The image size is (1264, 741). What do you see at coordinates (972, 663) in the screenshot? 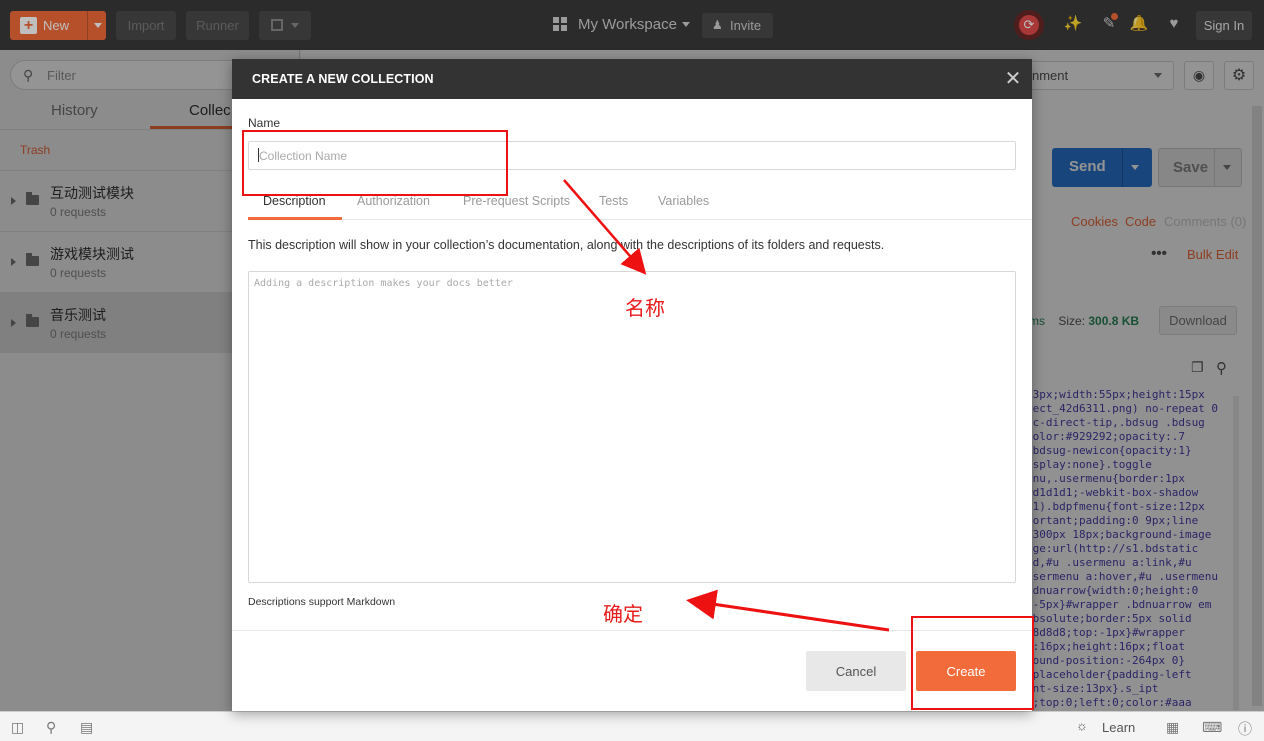
I see `annotation-box-create` at bounding box center [972, 663].